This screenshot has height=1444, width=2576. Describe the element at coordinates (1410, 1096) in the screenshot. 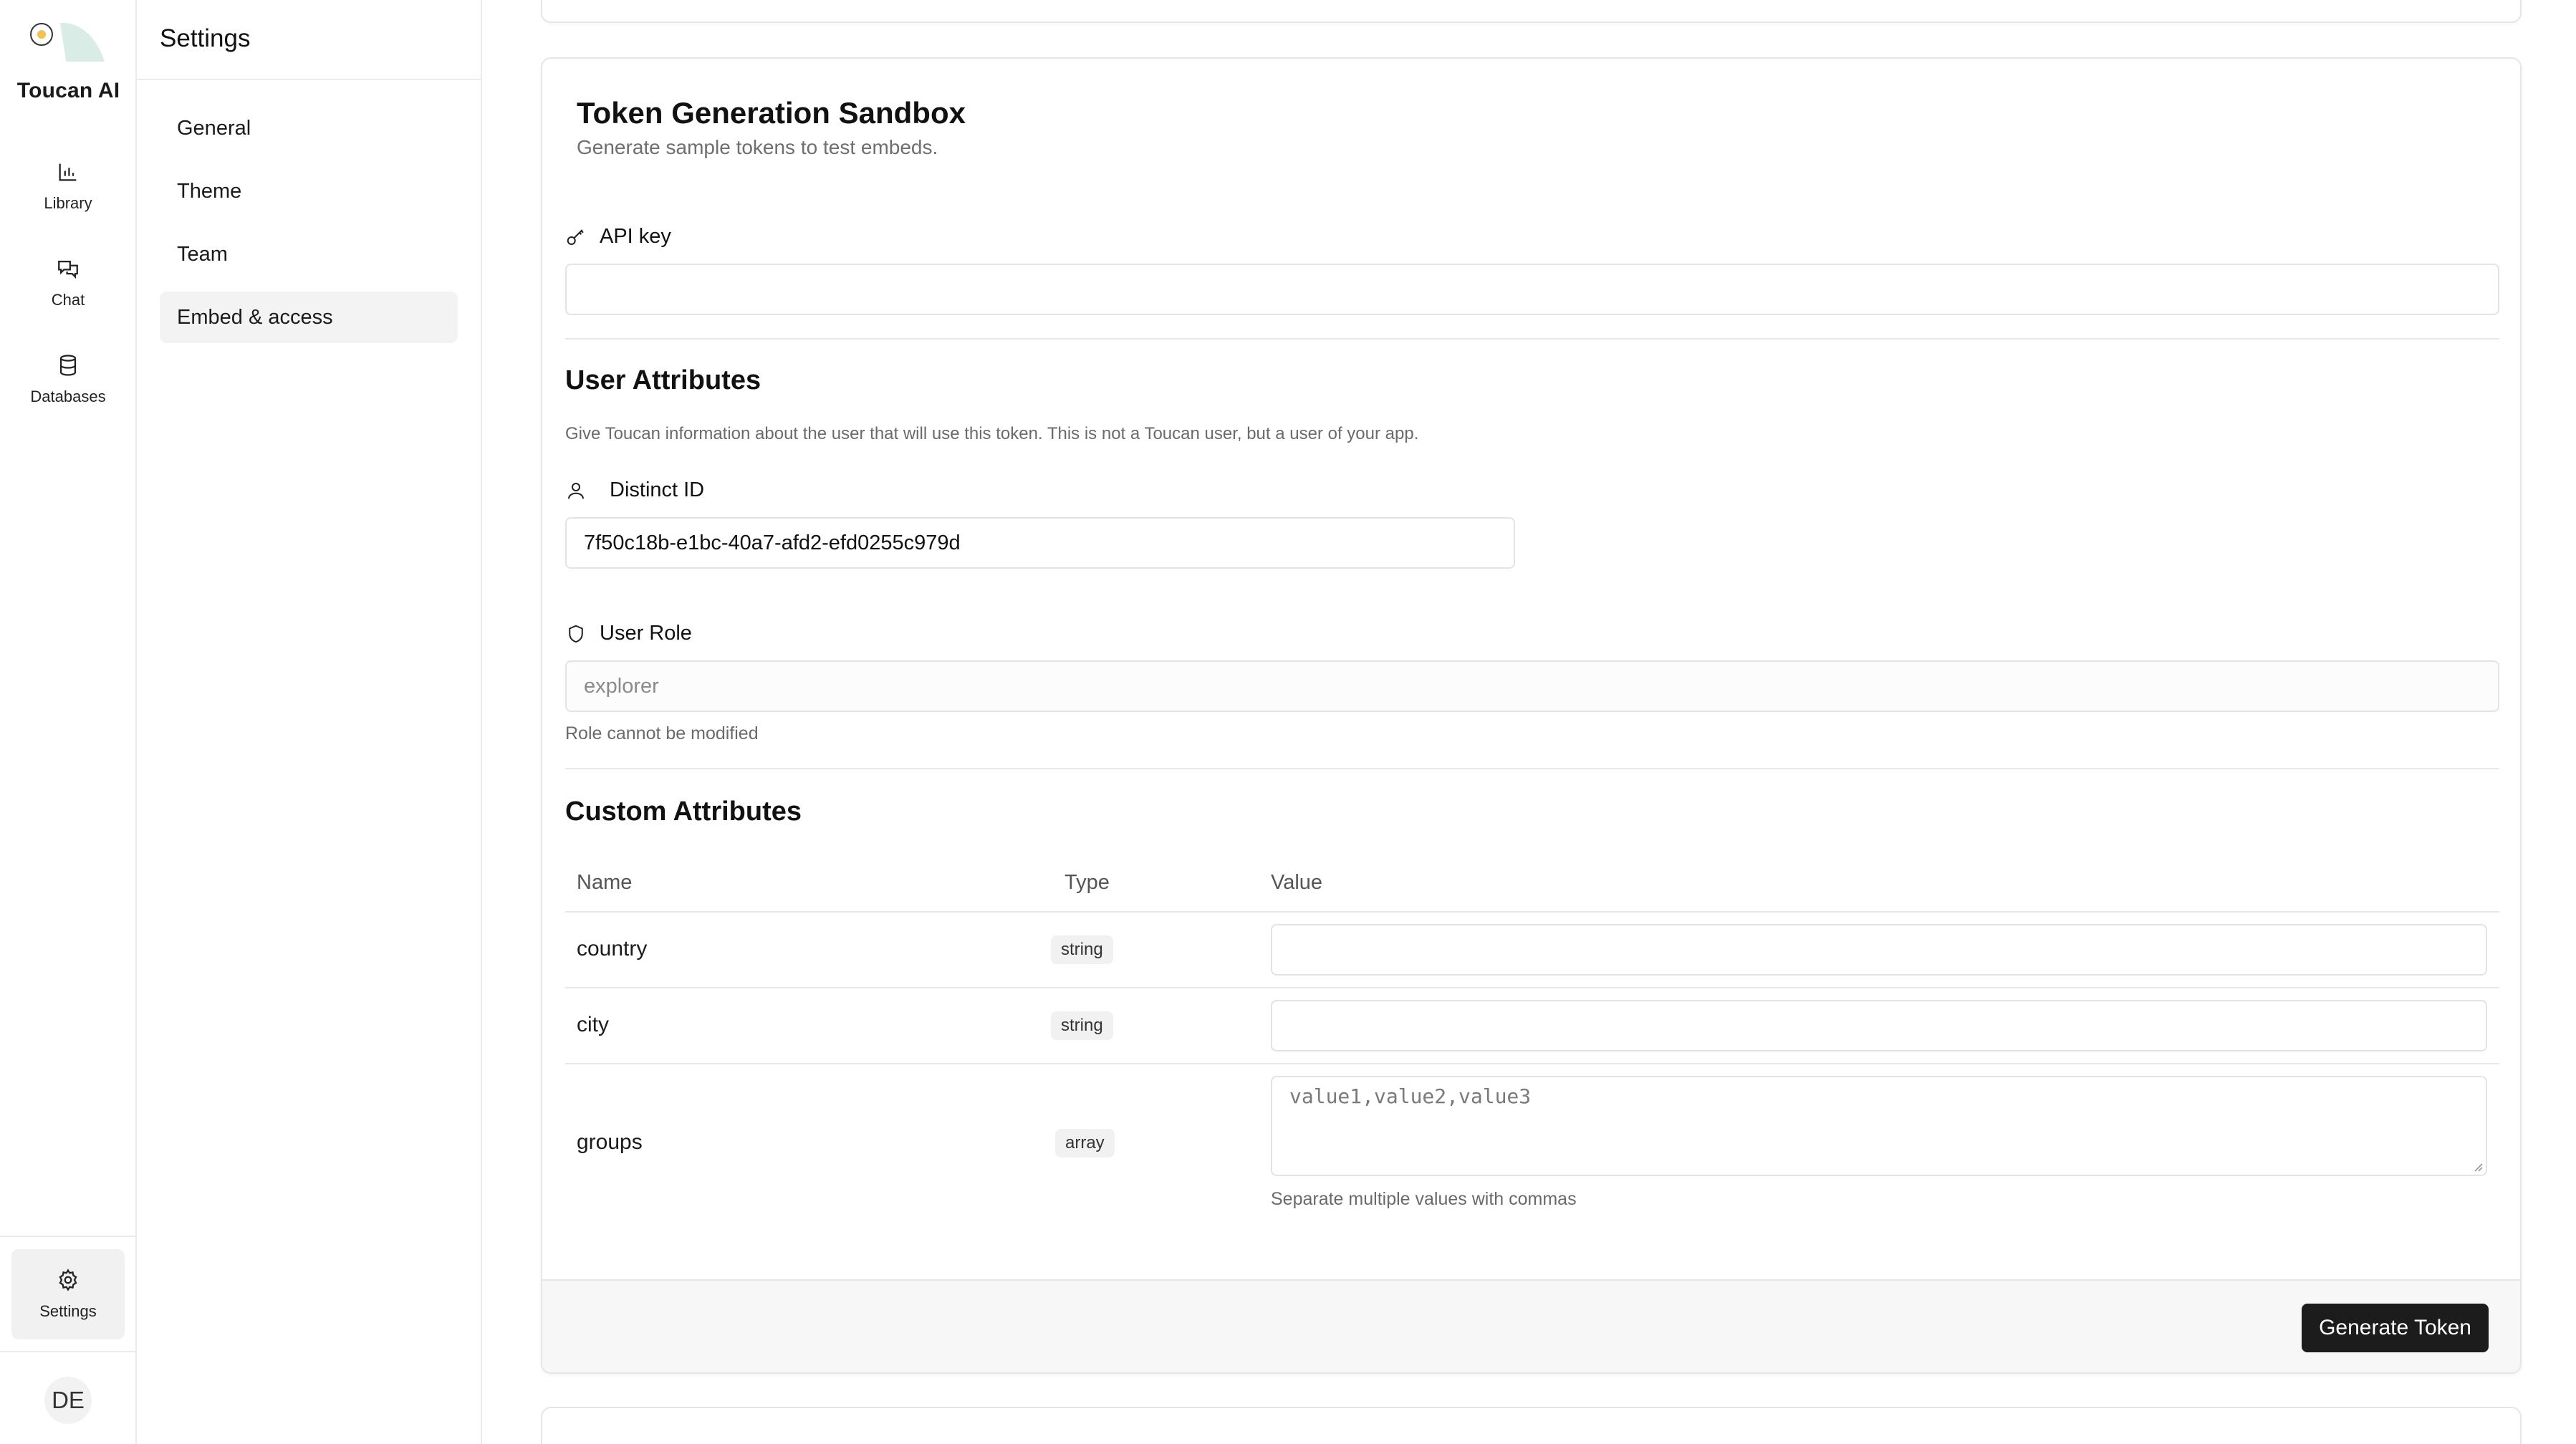

I see `textarea-placeholder: value1,value2,value3` at that location.